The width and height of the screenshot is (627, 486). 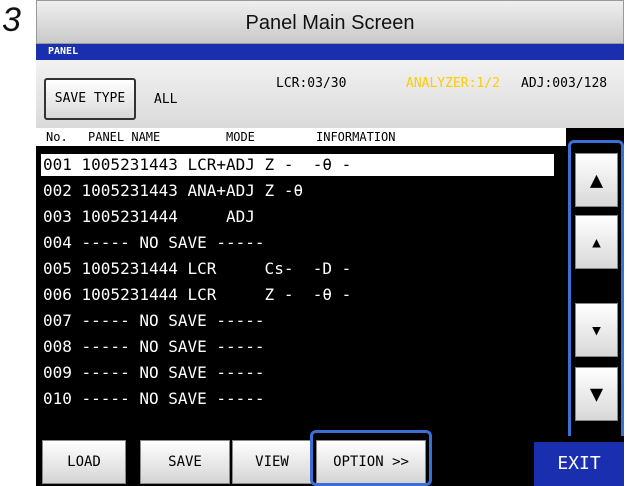 What do you see at coordinates (297, 165) in the screenshot?
I see `panel-row-selected: 001 1005231443 LCR+ADJ Z - -θ -` at bounding box center [297, 165].